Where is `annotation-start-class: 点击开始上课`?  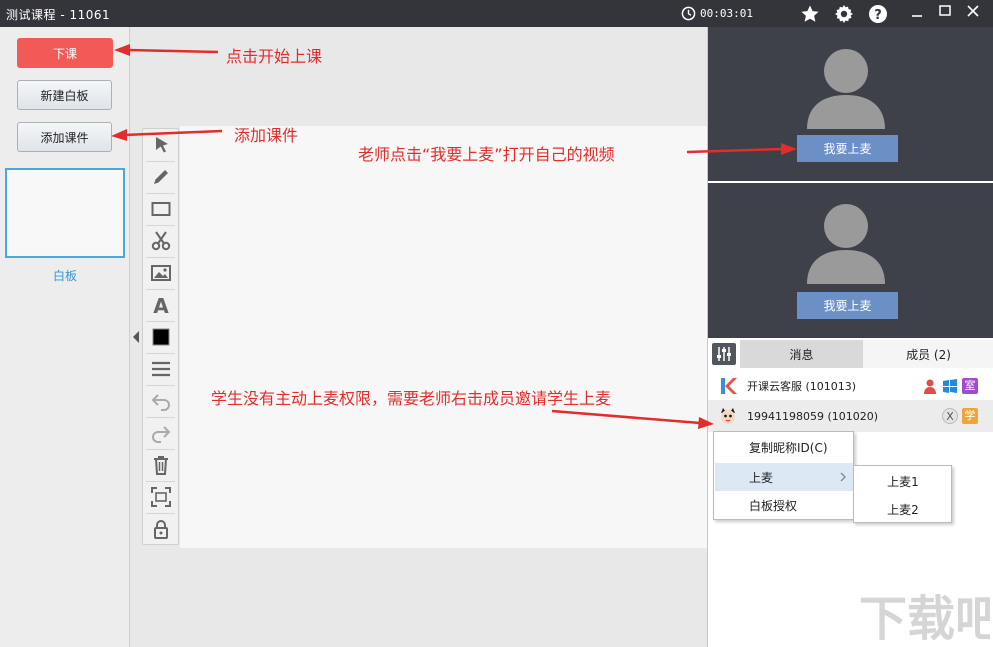 annotation-start-class: 点击开始上课 is located at coordinates (274, 55).